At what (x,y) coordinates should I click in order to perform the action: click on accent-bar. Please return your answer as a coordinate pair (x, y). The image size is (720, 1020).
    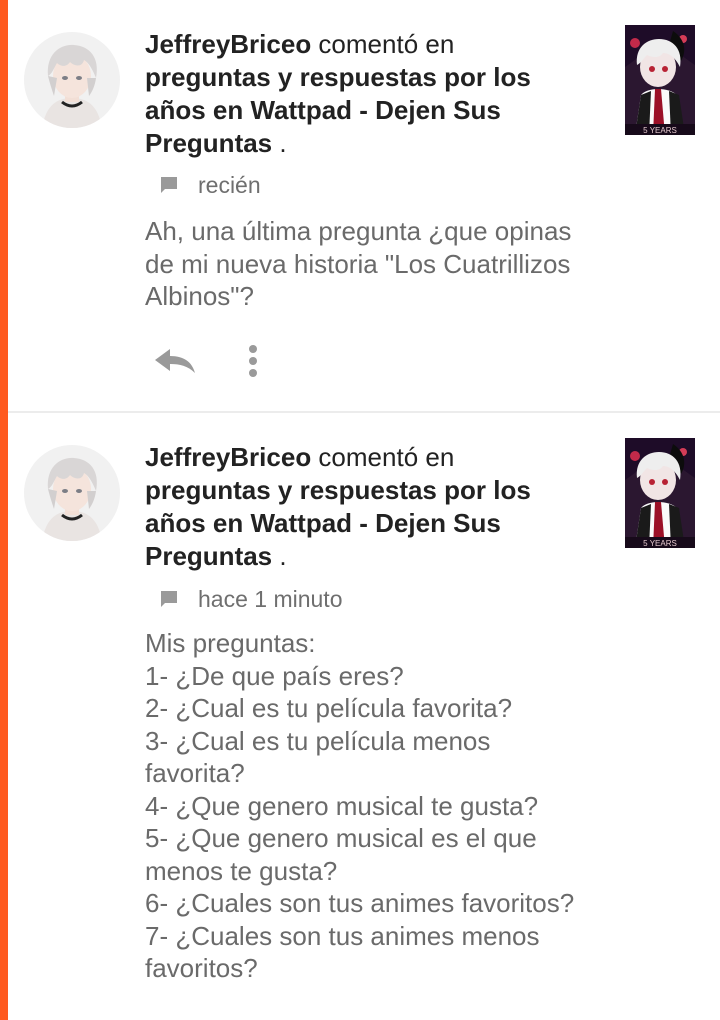
    Looking at the image, I should click on (4, 510).